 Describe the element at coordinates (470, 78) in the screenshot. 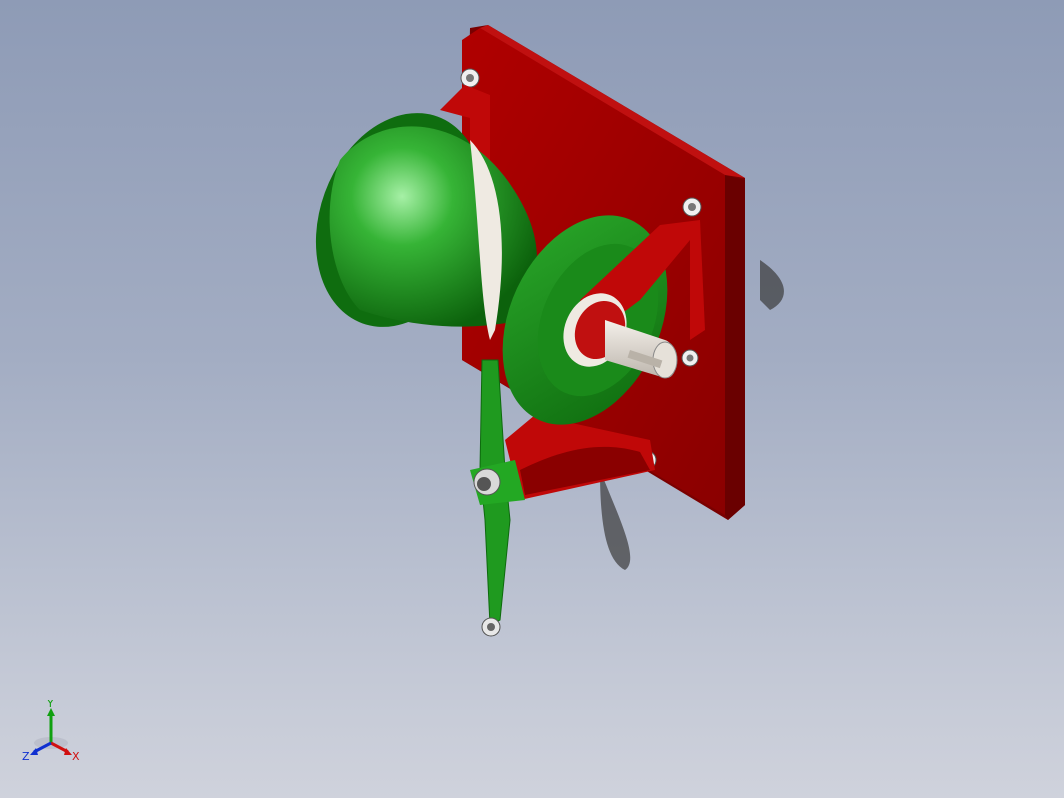

I see `bolt-top-left` at that location.